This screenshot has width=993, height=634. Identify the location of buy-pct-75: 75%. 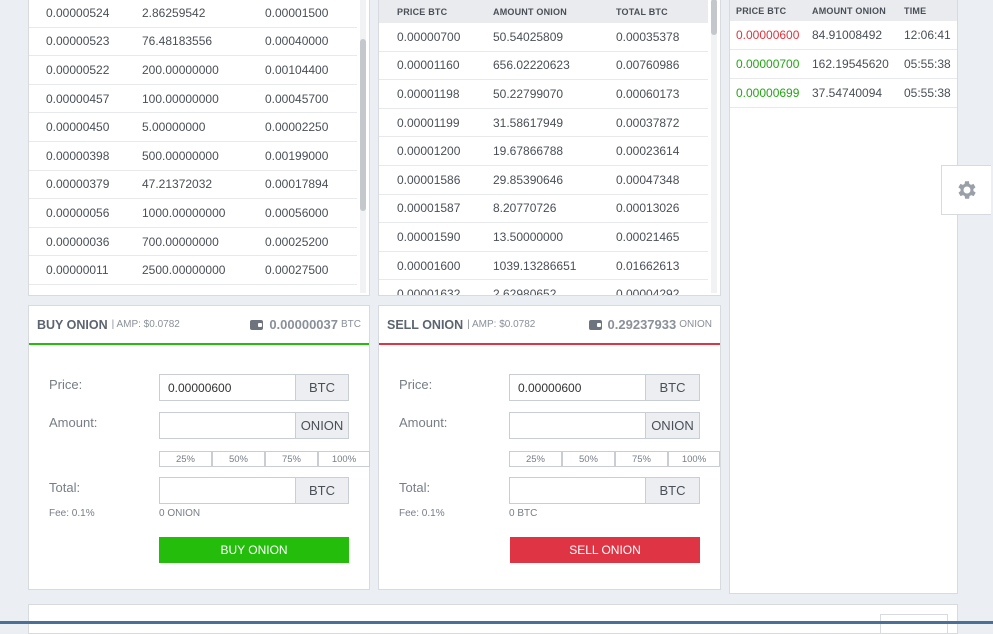
(291, 459).